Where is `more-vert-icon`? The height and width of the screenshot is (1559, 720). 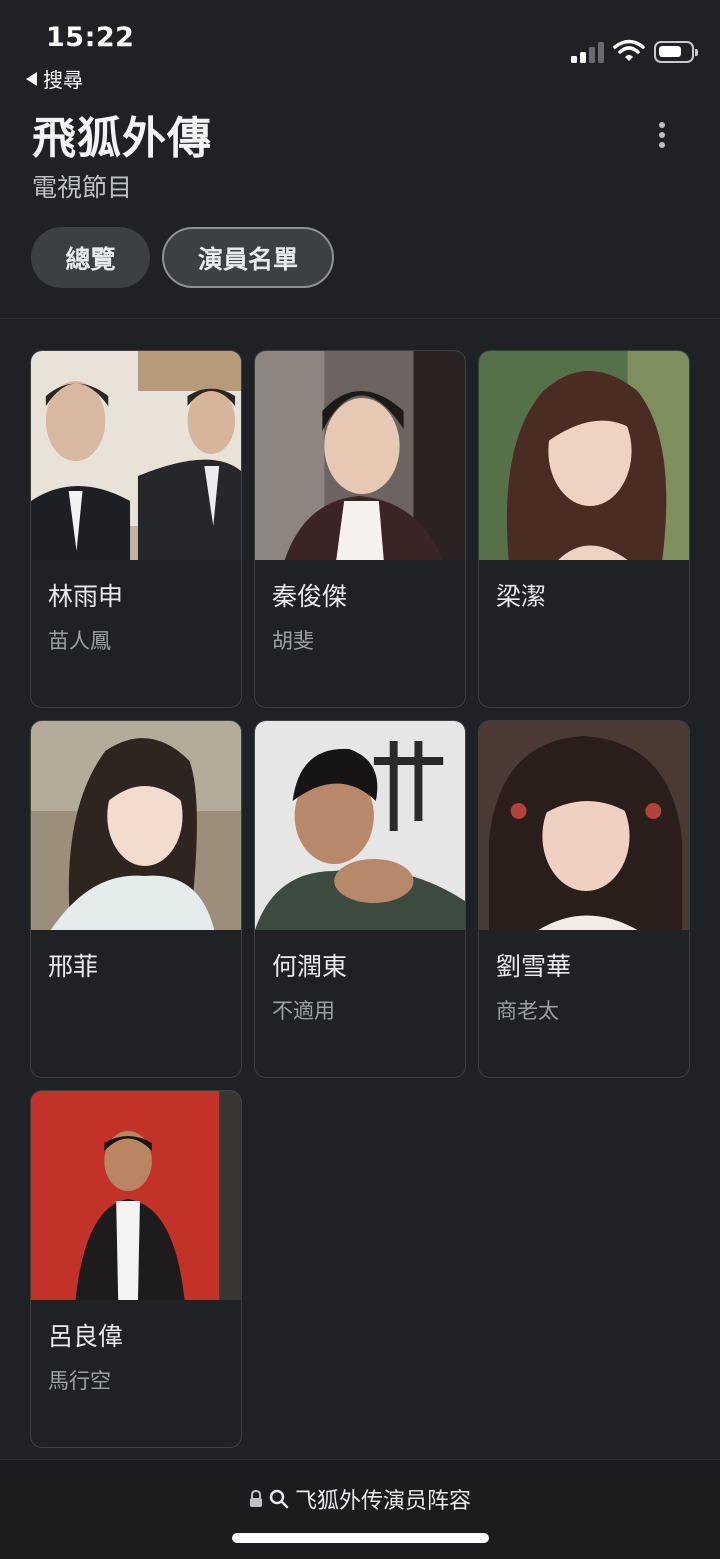 more-vert-icon is located at coordinates (662, 135).